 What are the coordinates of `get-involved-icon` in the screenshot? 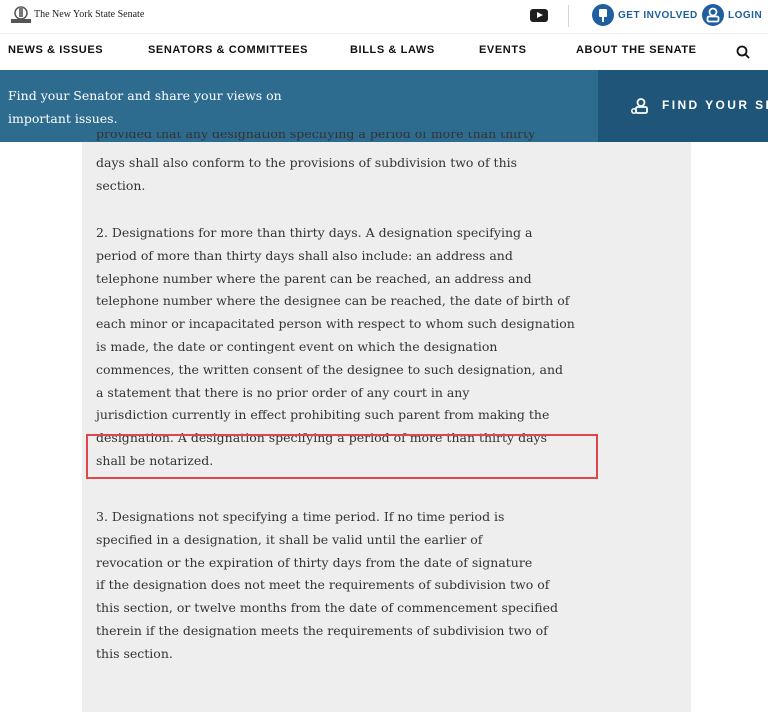 It's located at (603, 15).